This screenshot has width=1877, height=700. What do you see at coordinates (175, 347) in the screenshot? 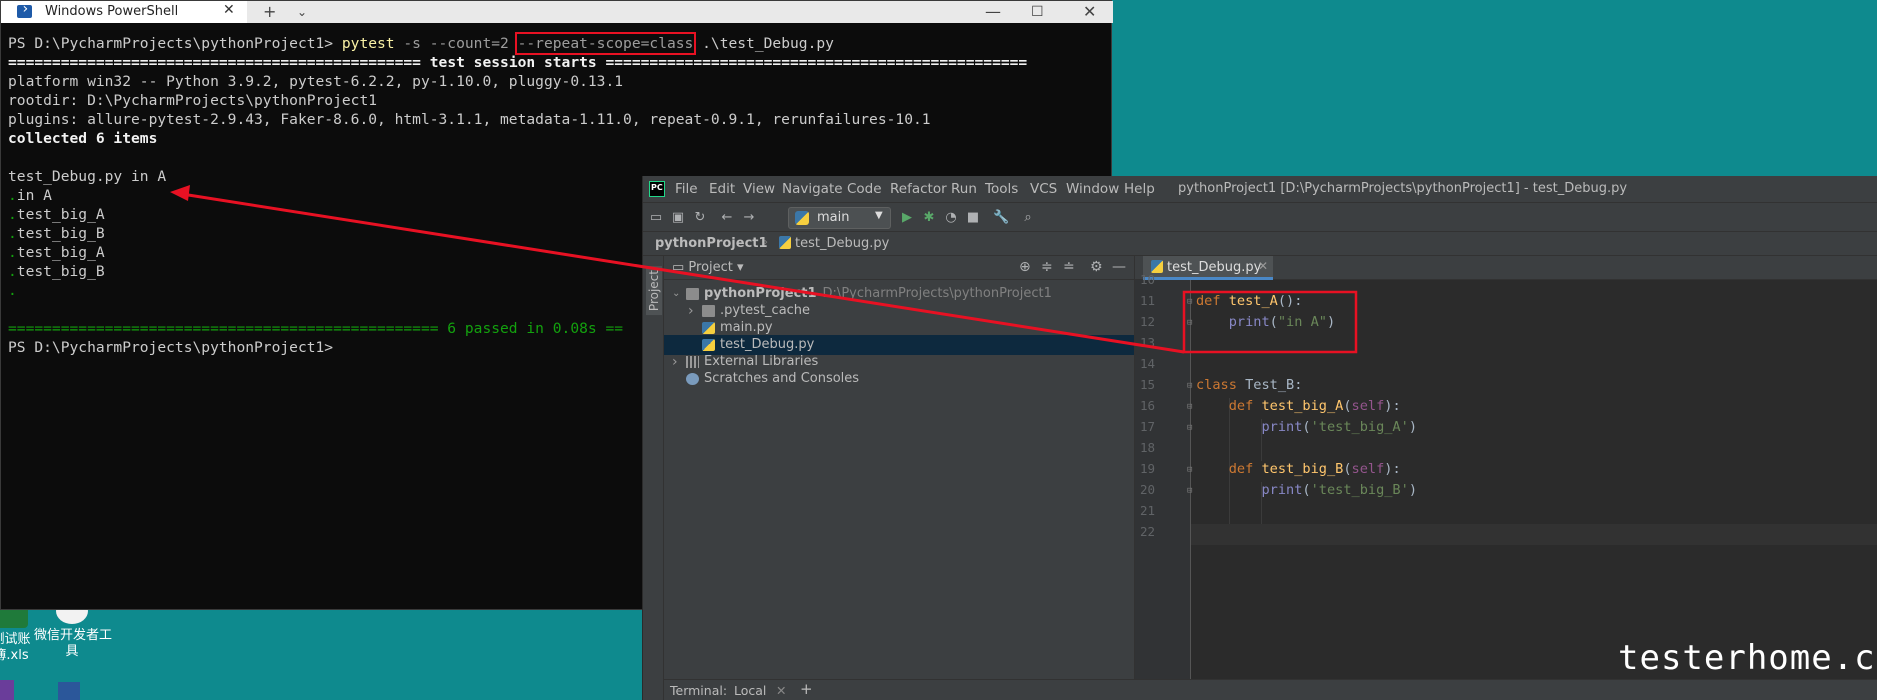
I see `console-text: PS D:\PycharmProjects\pythonProject1>` at bounding box center [175, 347].